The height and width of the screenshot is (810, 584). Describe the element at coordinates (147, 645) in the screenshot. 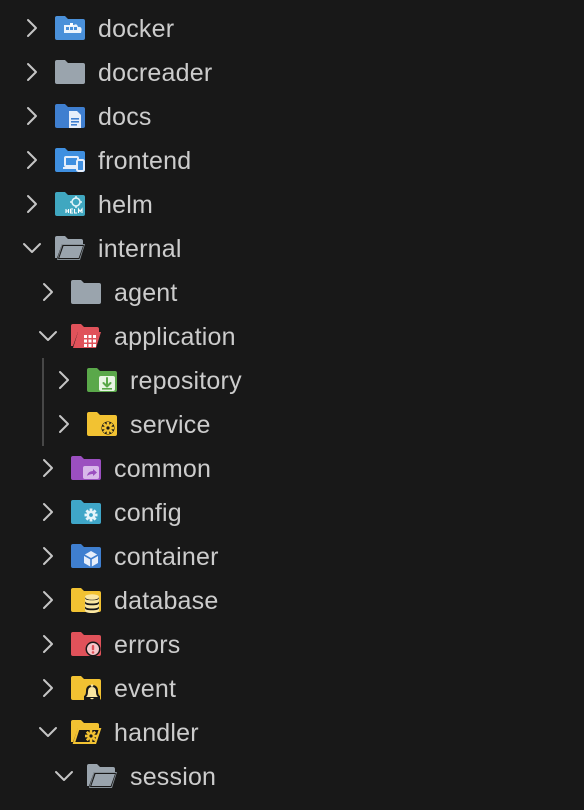

I see `tree-item-label: errors` at that location.